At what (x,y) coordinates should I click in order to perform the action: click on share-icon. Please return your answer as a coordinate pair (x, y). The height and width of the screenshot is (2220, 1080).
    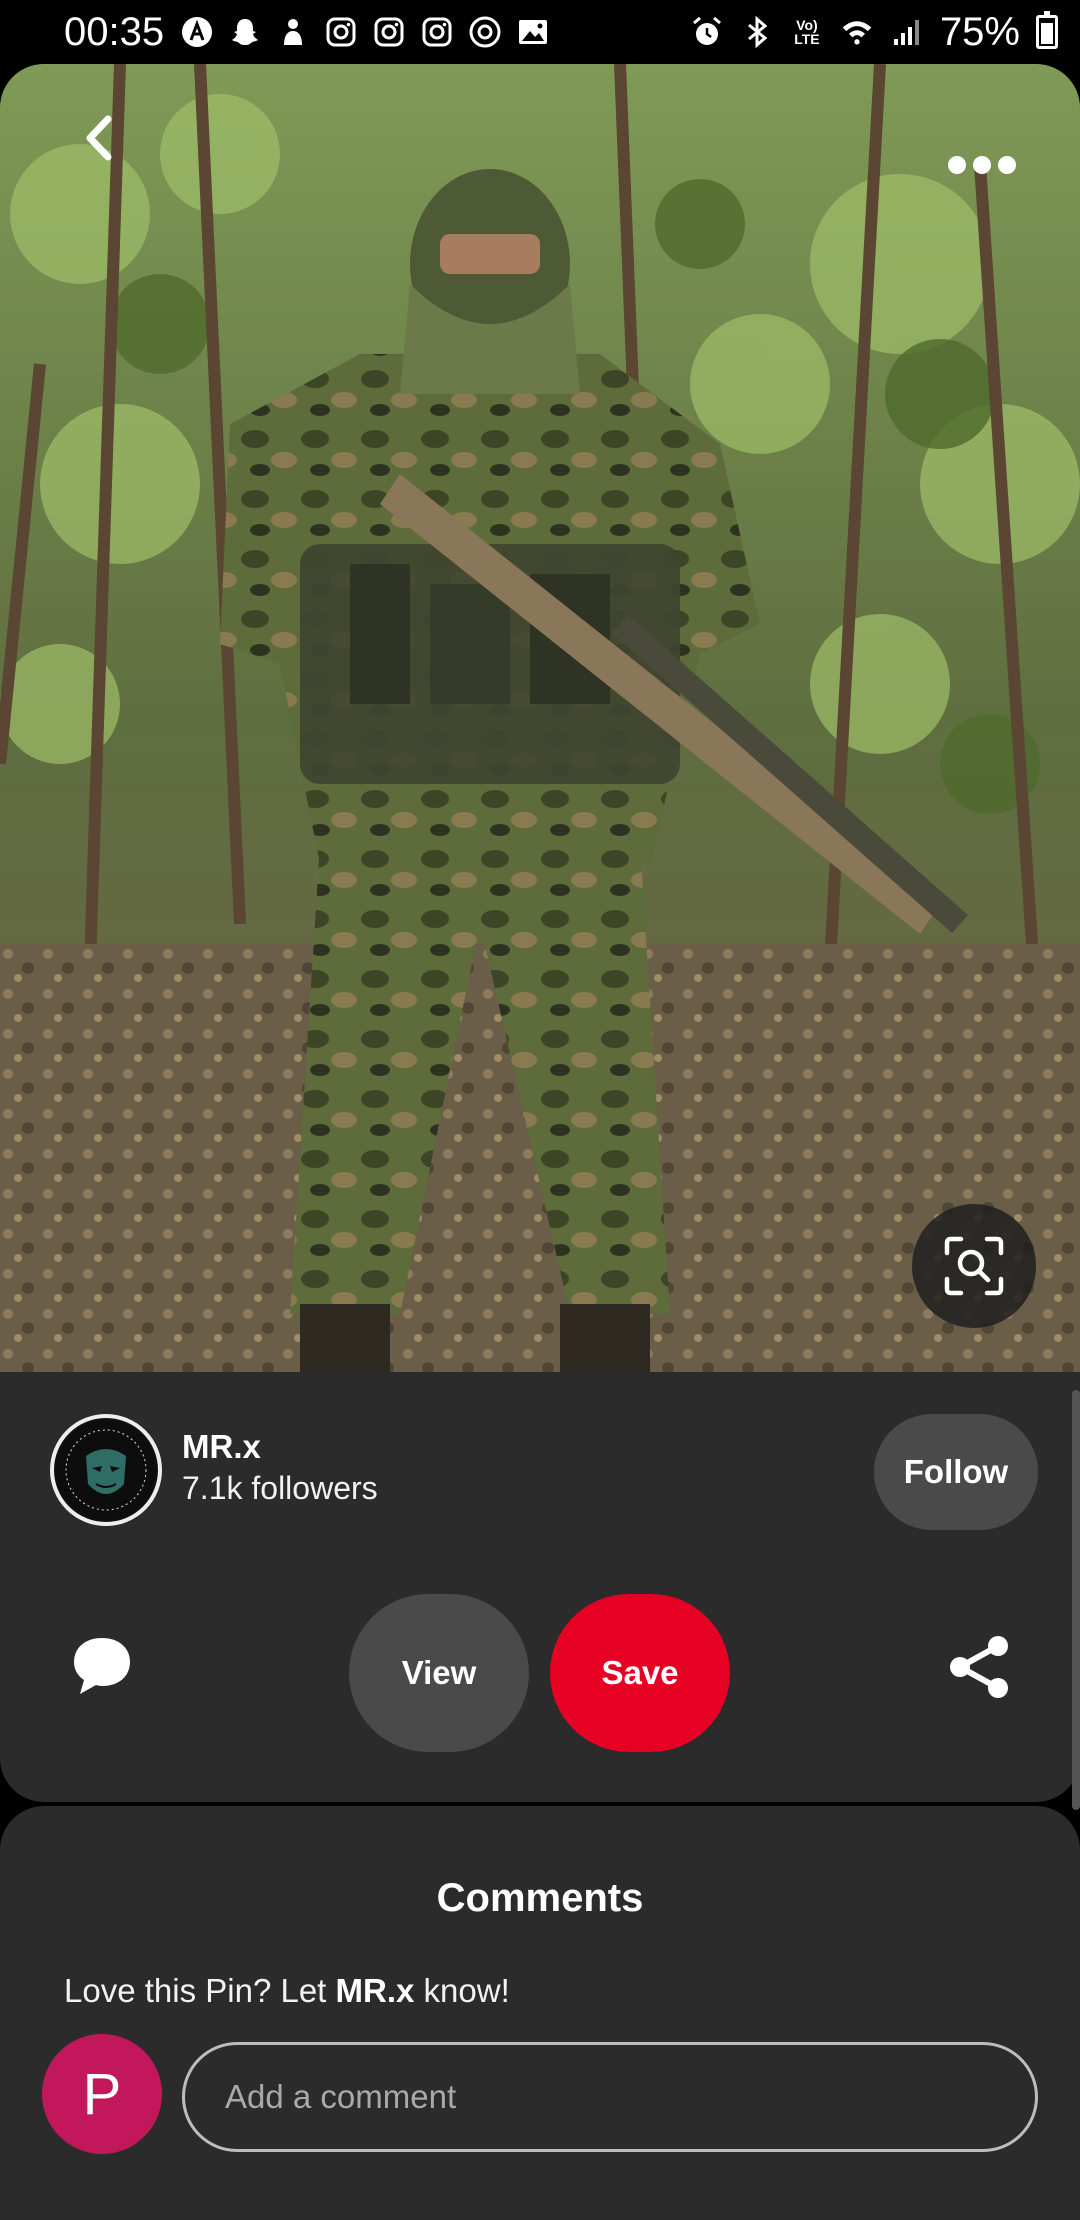
    Looking at the image, I should click on (979, 1667).